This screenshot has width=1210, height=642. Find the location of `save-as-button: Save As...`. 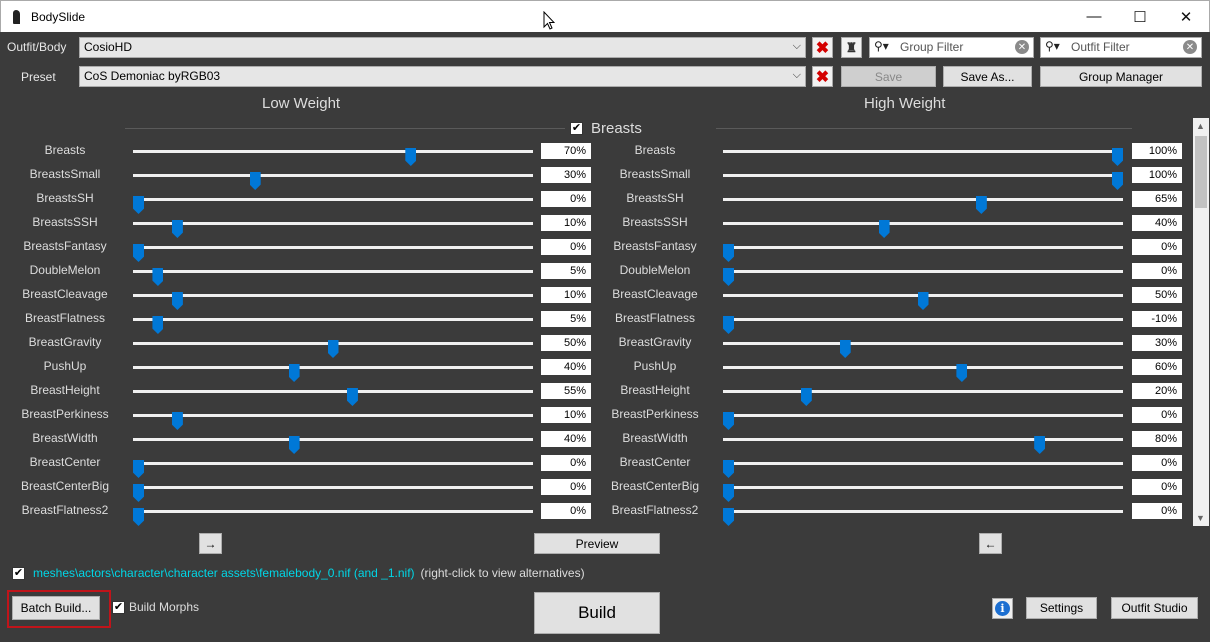

save-as-button: Save As... is located at coordinates (987, 76).